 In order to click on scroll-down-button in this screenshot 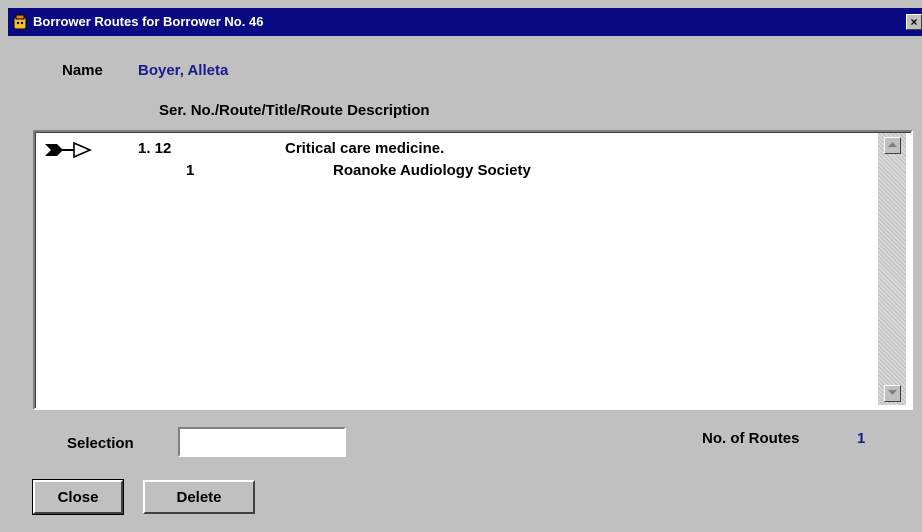, I will do `click(892, 393)`.